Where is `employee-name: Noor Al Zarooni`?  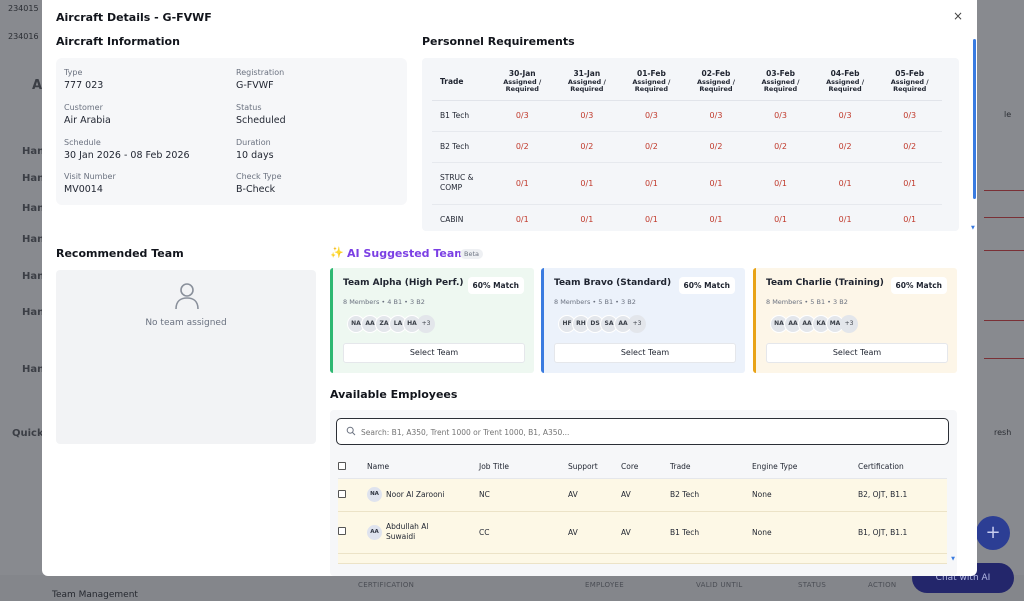 employee-name: Noor Al Zarooni is located at coordinates (415, 494).